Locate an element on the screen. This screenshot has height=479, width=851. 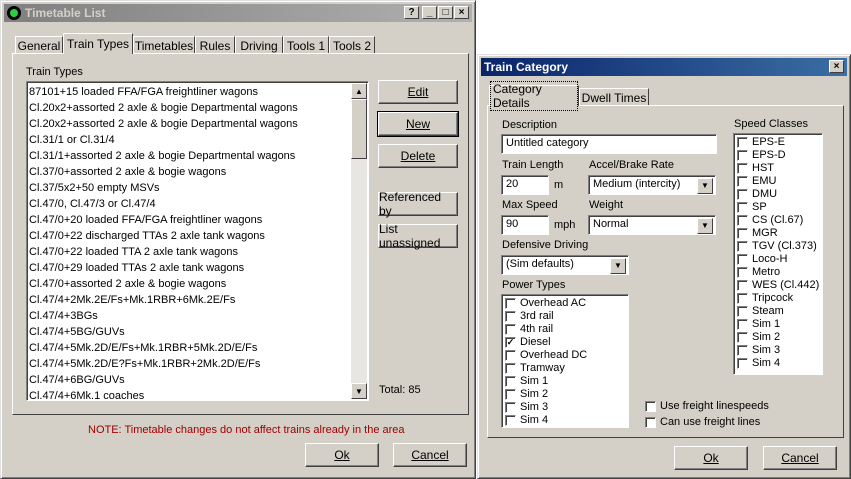
power-type-checkbox: ✓ Diesel is located at coordinates (528, 342).